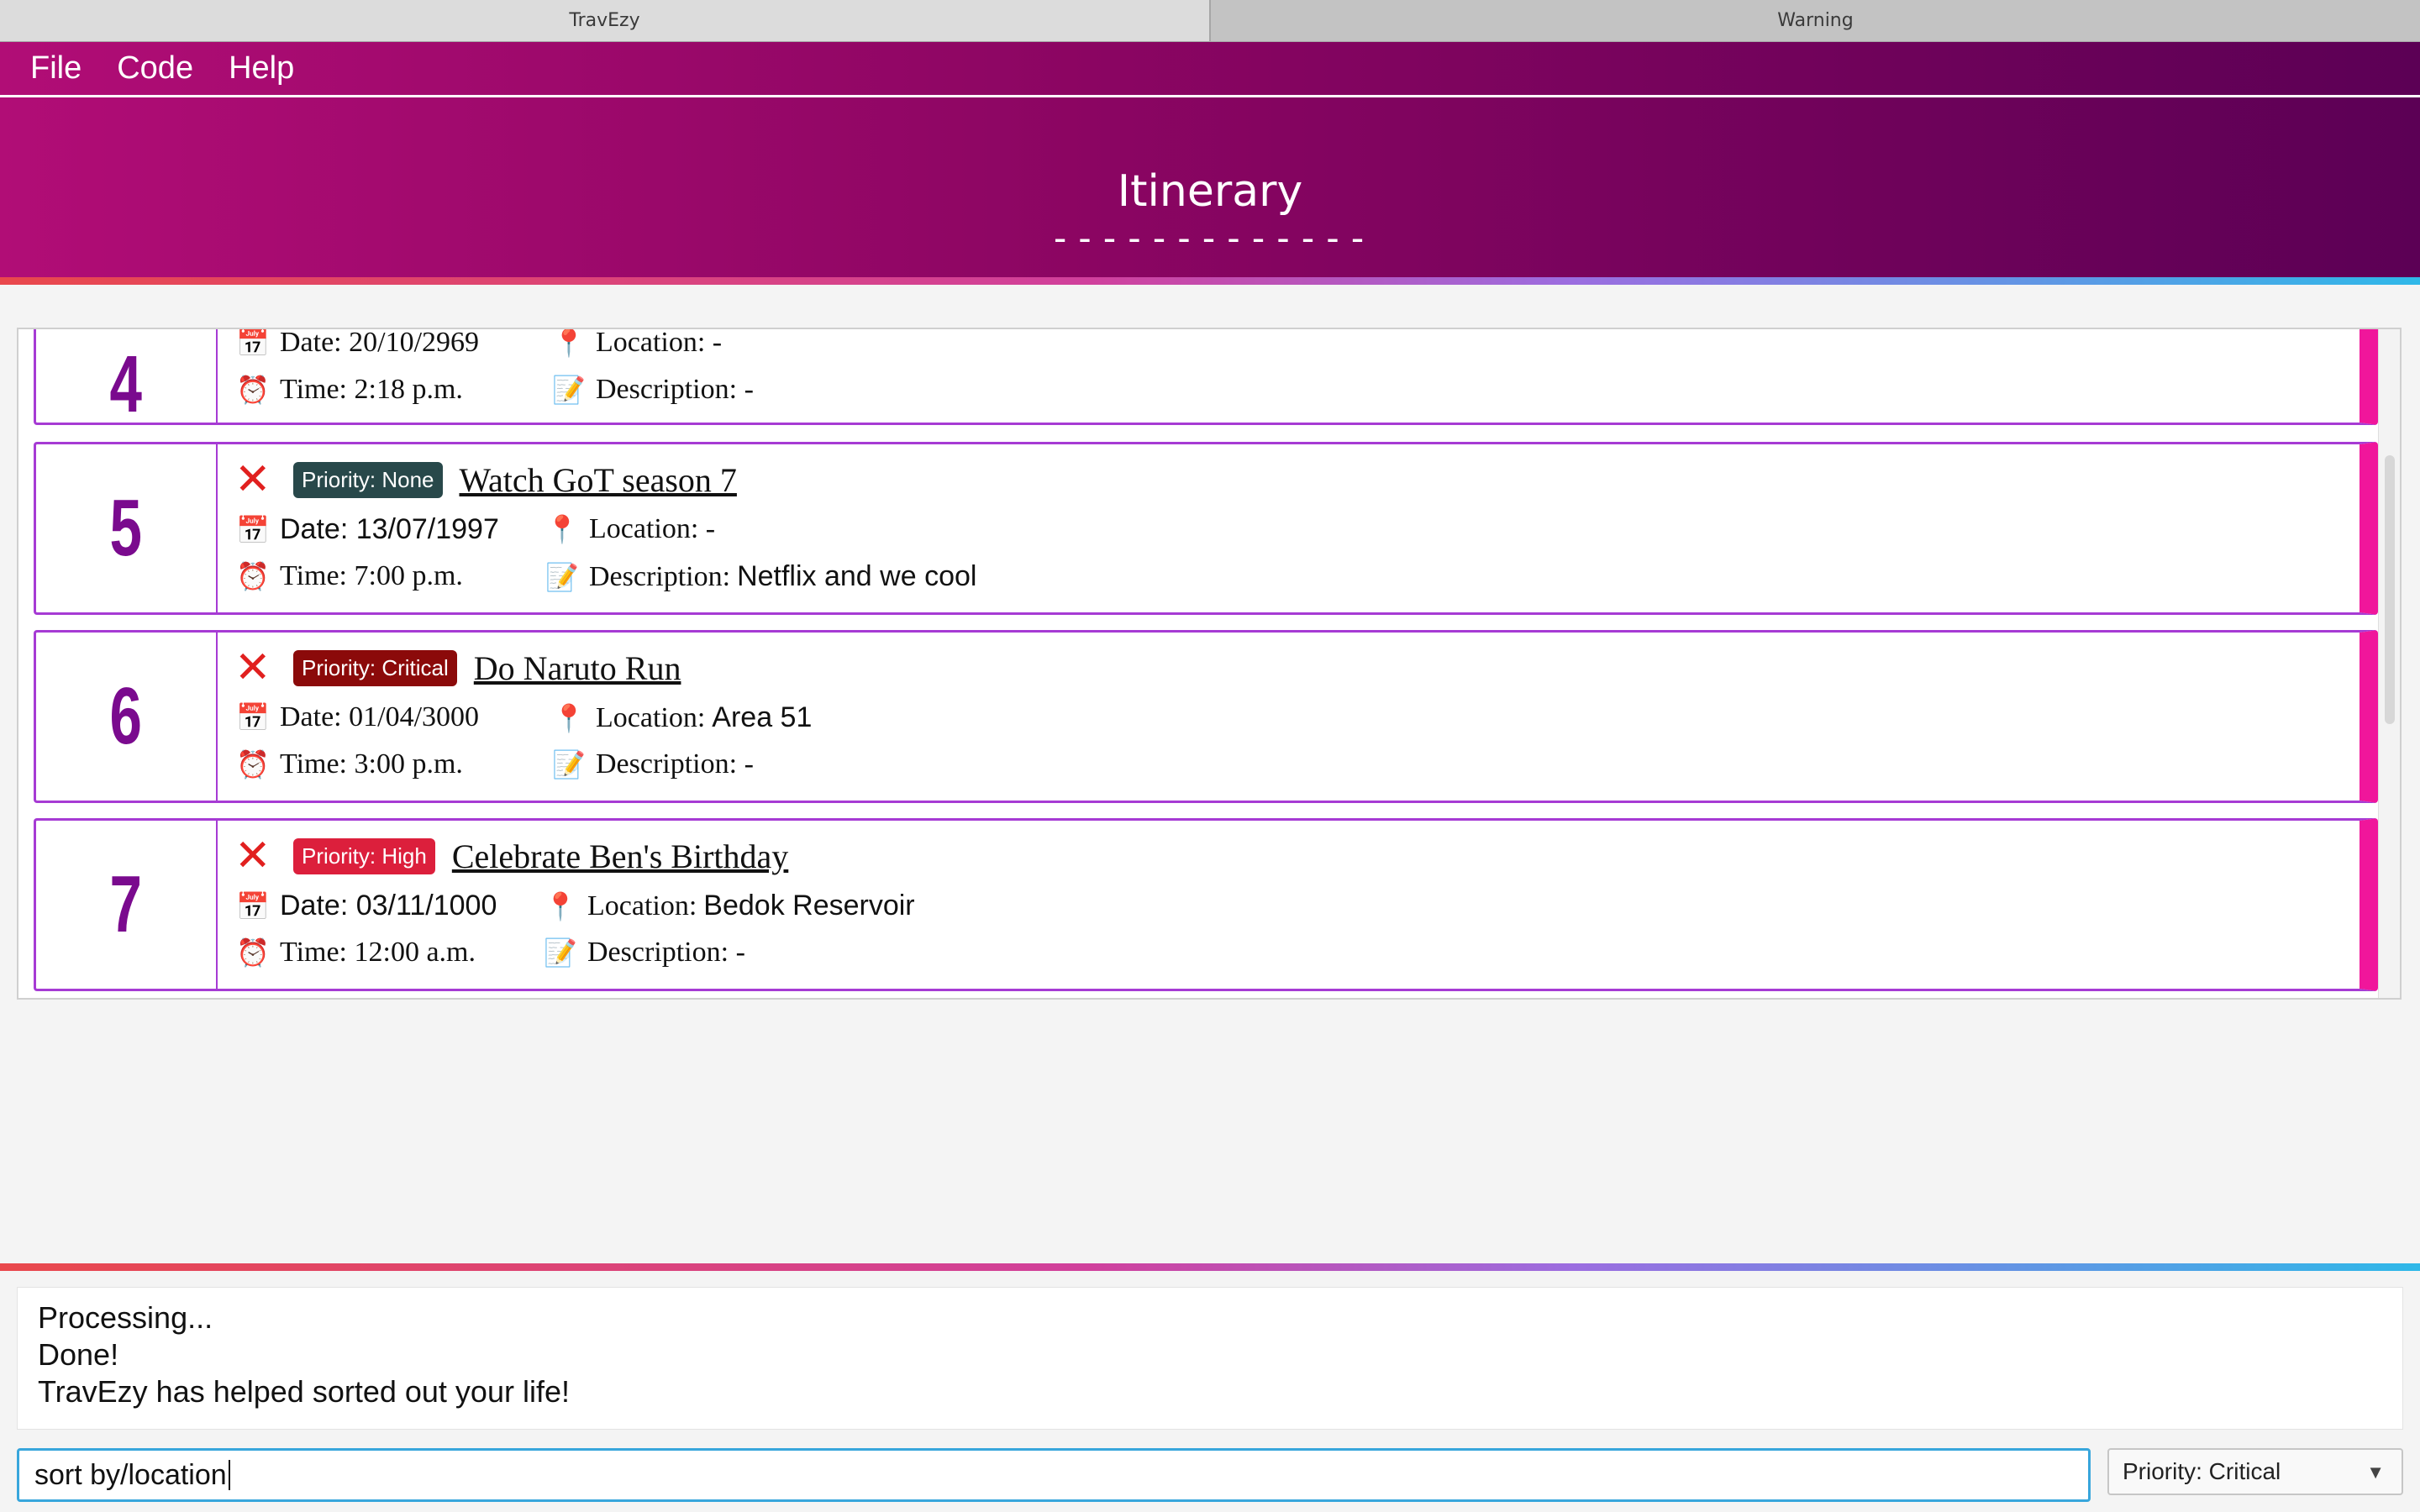 The image size is (2420, 1512). Describe the element at coordinates (126, 384) in the screenshot. I see `item-index: 4` at that location.